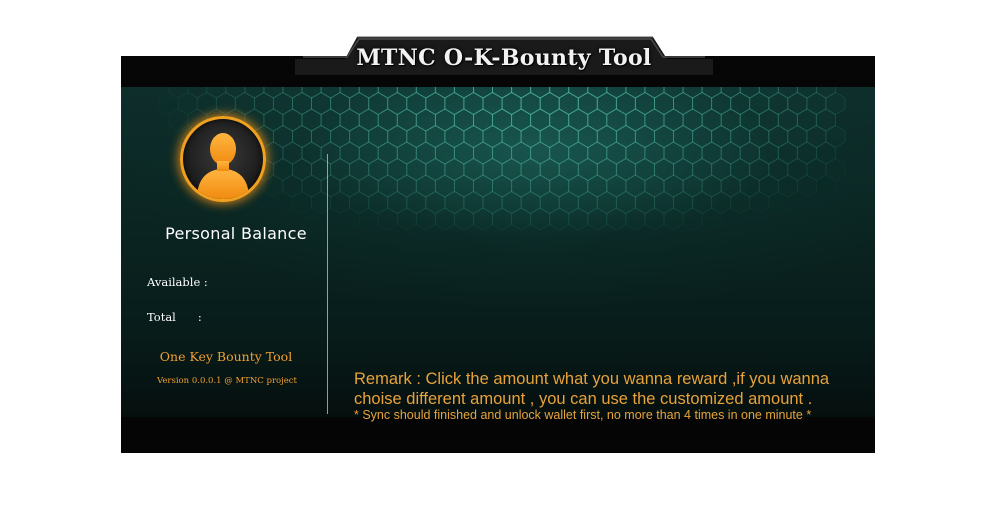 The width and height of the screenshot is (1000, 514). I want to click on title-tab: MTNC O-K-Bounty Tool, so click(504, 55).